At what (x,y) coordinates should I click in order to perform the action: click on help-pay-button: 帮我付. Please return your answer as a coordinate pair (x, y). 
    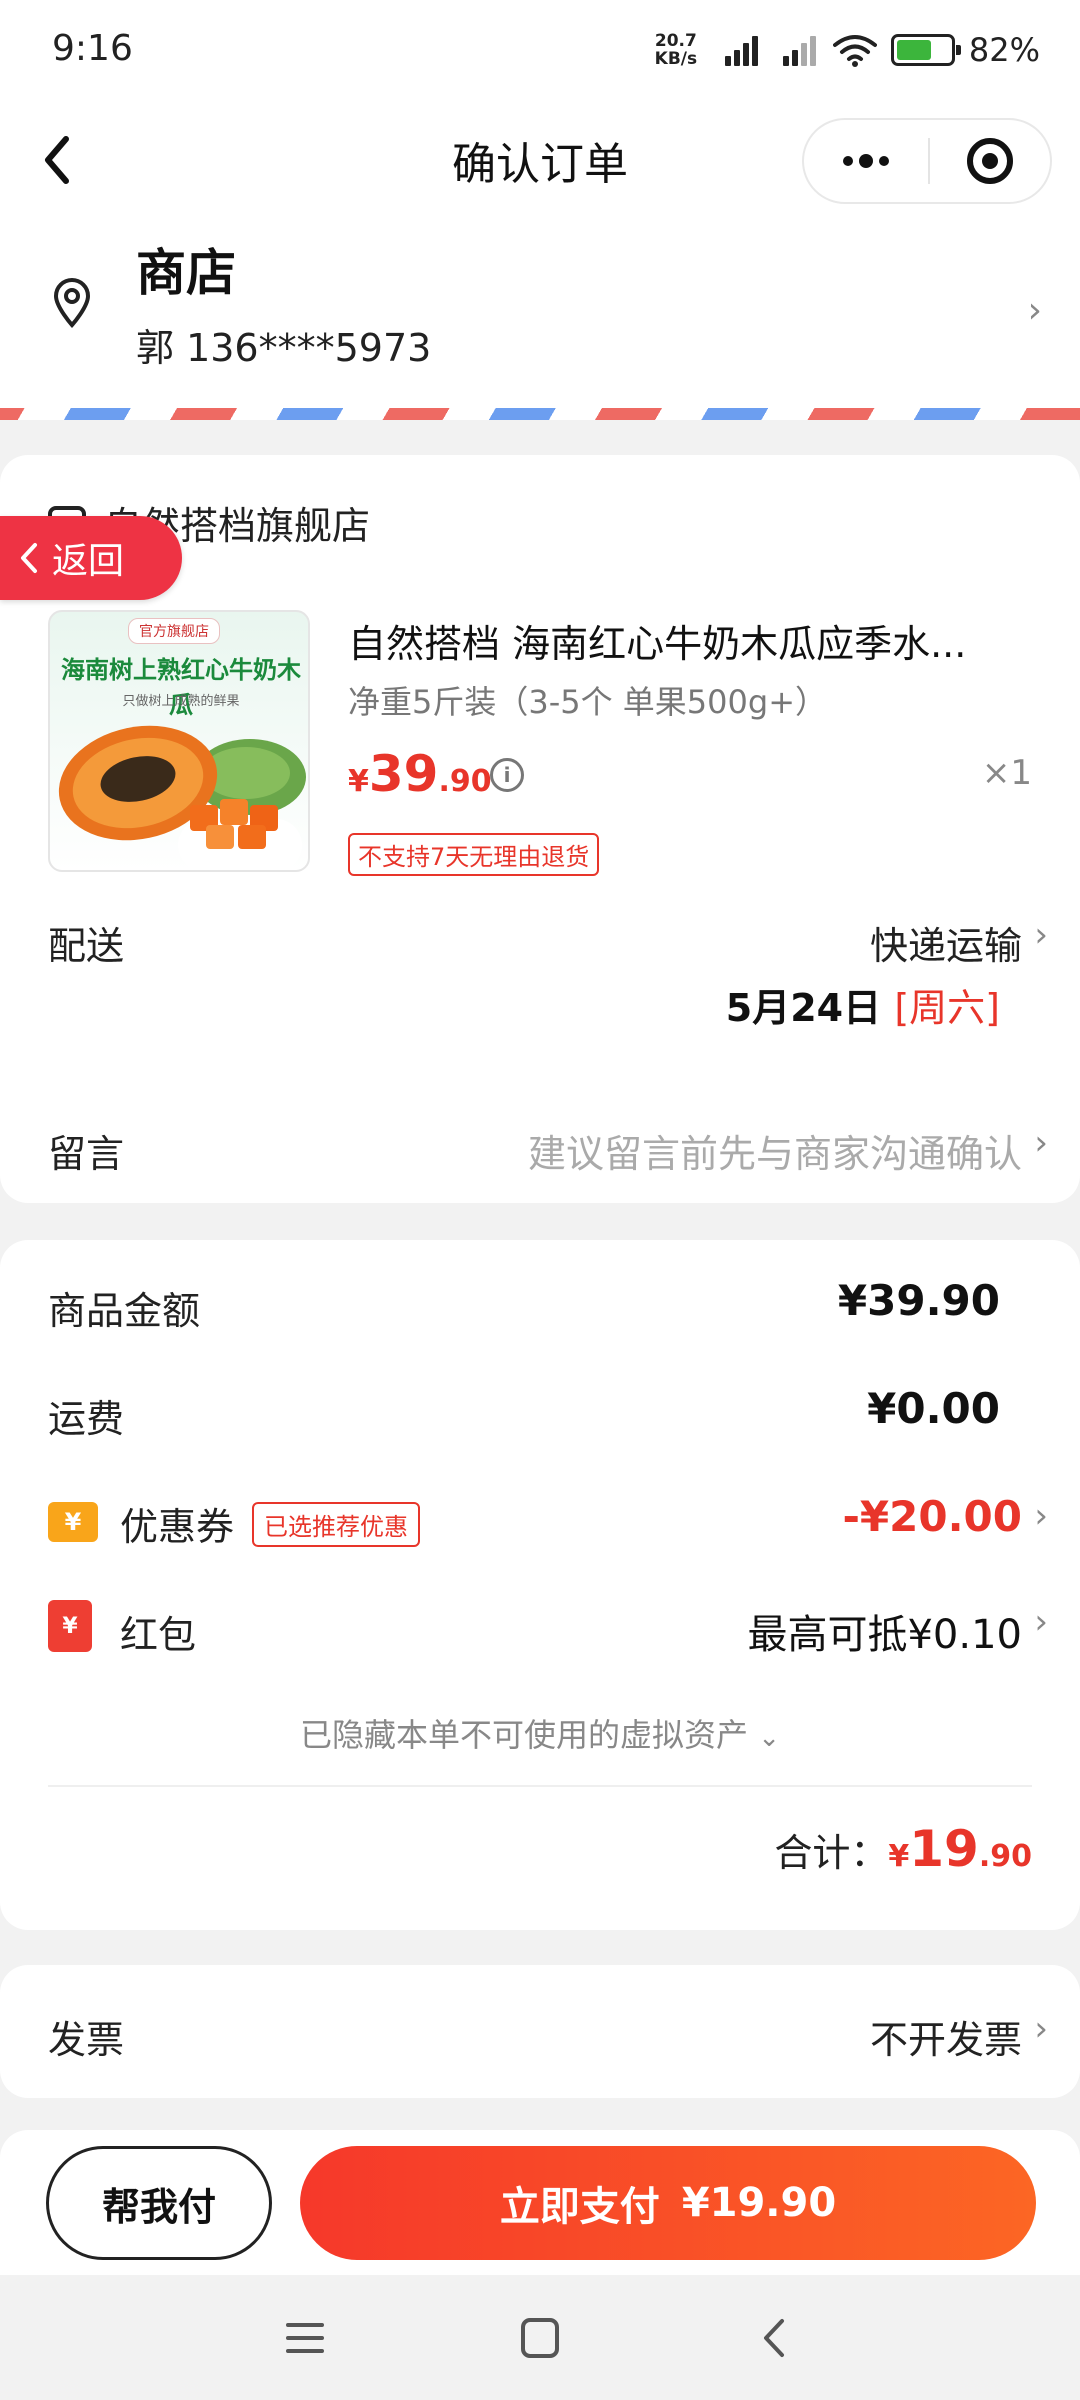
    Looking at the image, I should click on (159, 2203).